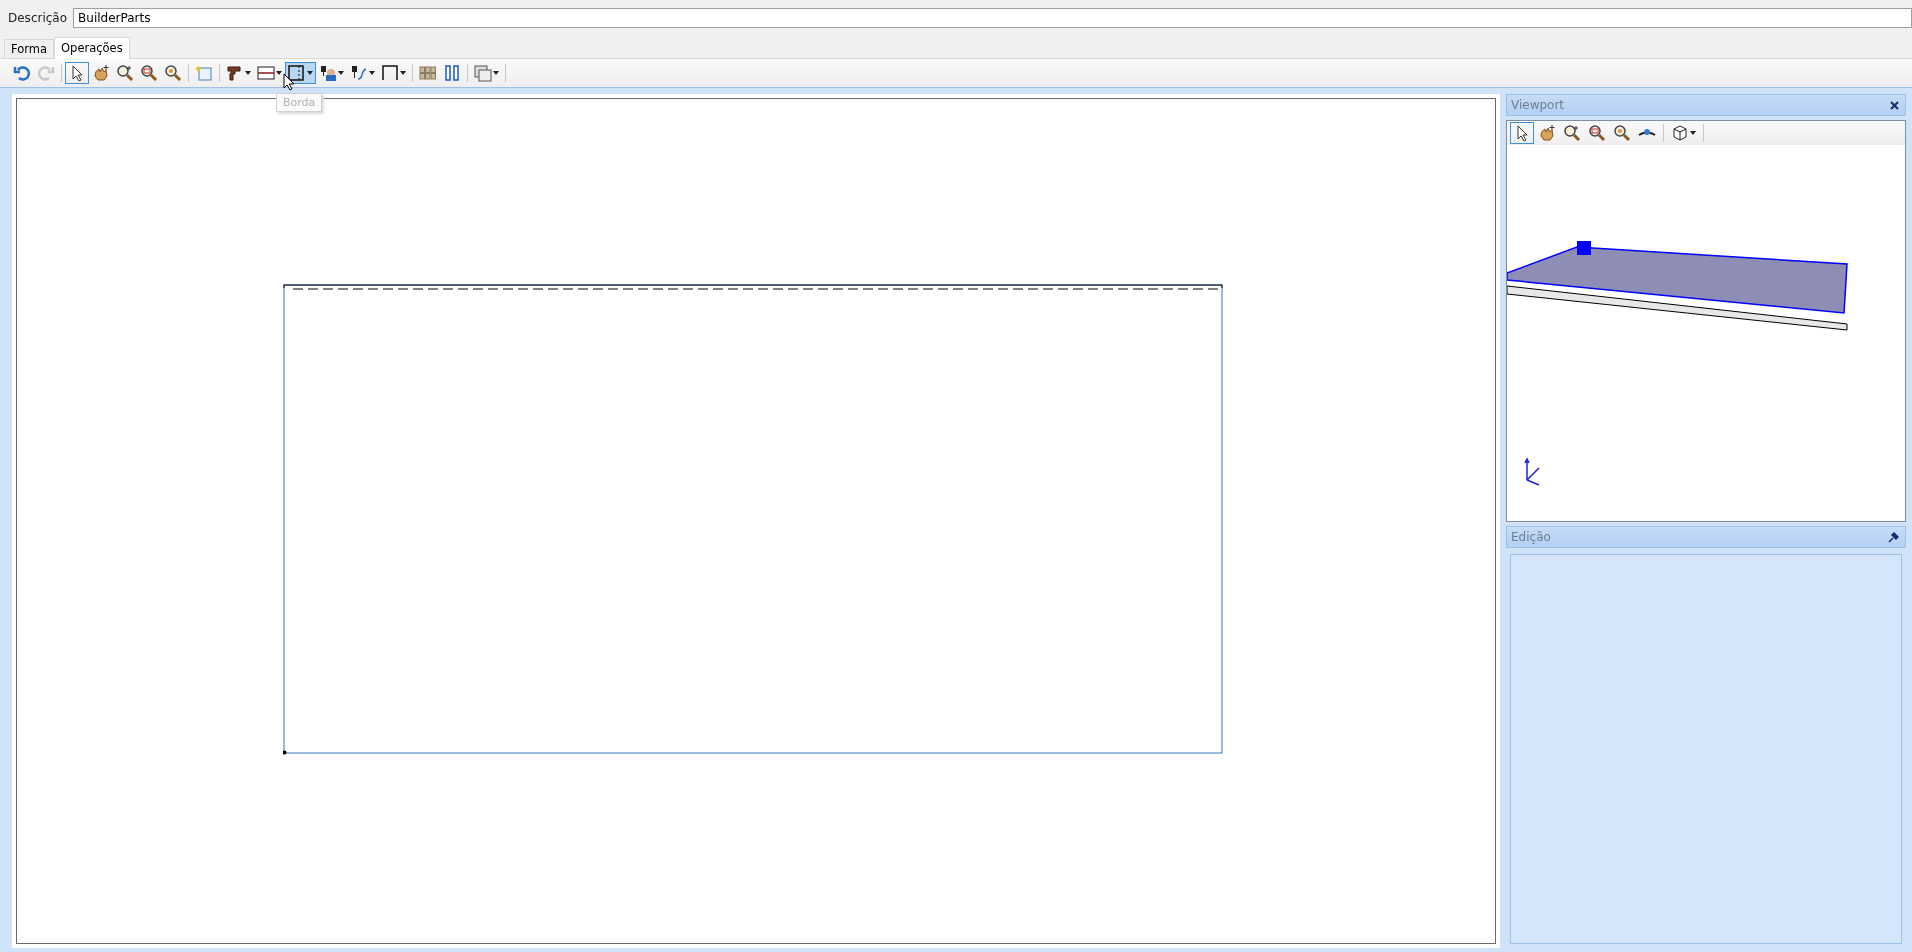  I want to click on description-label: Descrição, so click(38, 18).